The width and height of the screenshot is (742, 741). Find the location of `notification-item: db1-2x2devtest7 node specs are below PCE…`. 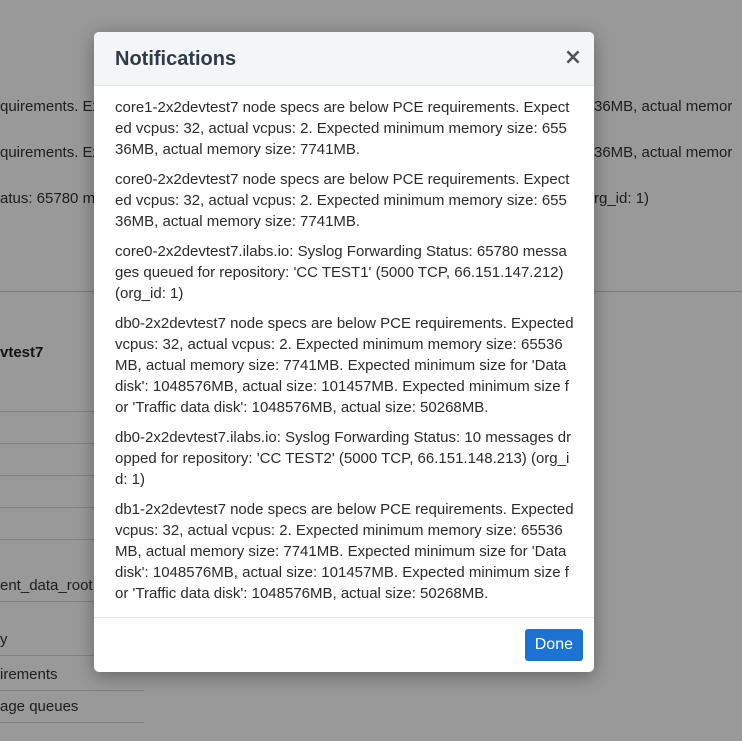

notification-item: db1-2x2devtest7 node specs are below PCE… is located at coordinates (344, 551).